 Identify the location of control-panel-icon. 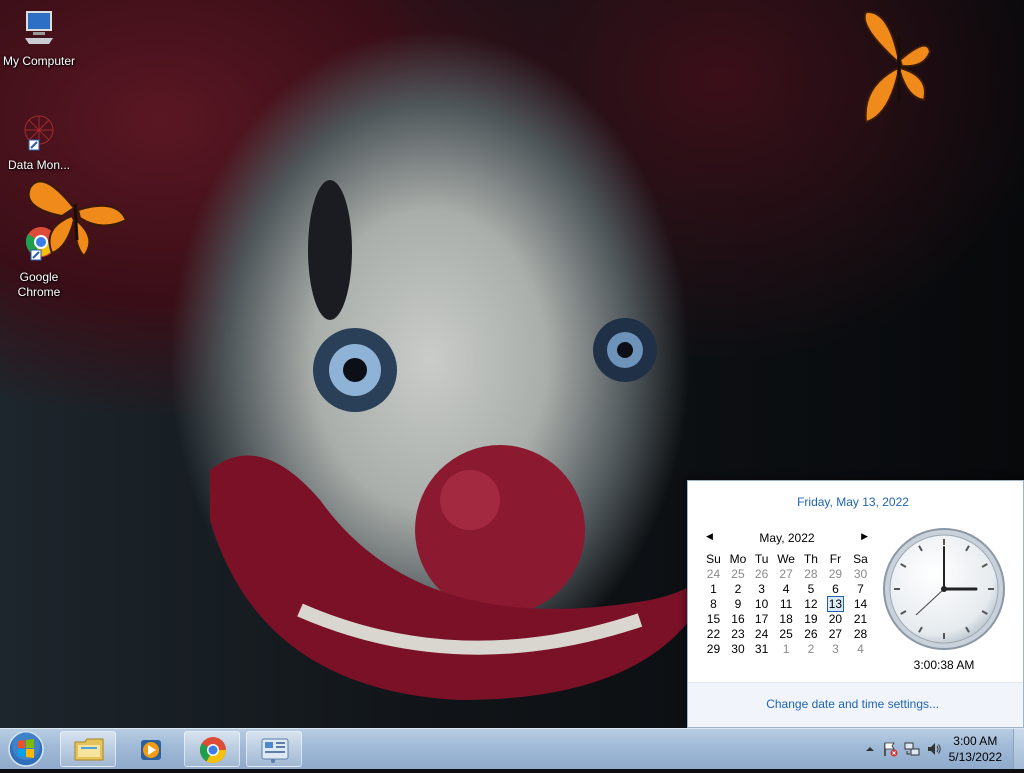
(275, 750).